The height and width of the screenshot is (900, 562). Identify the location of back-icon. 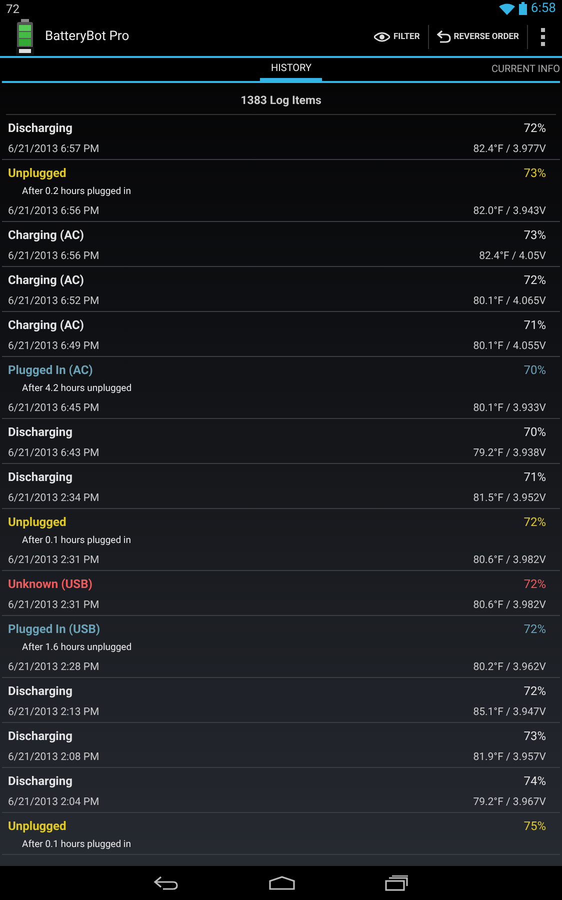
(166, 883).